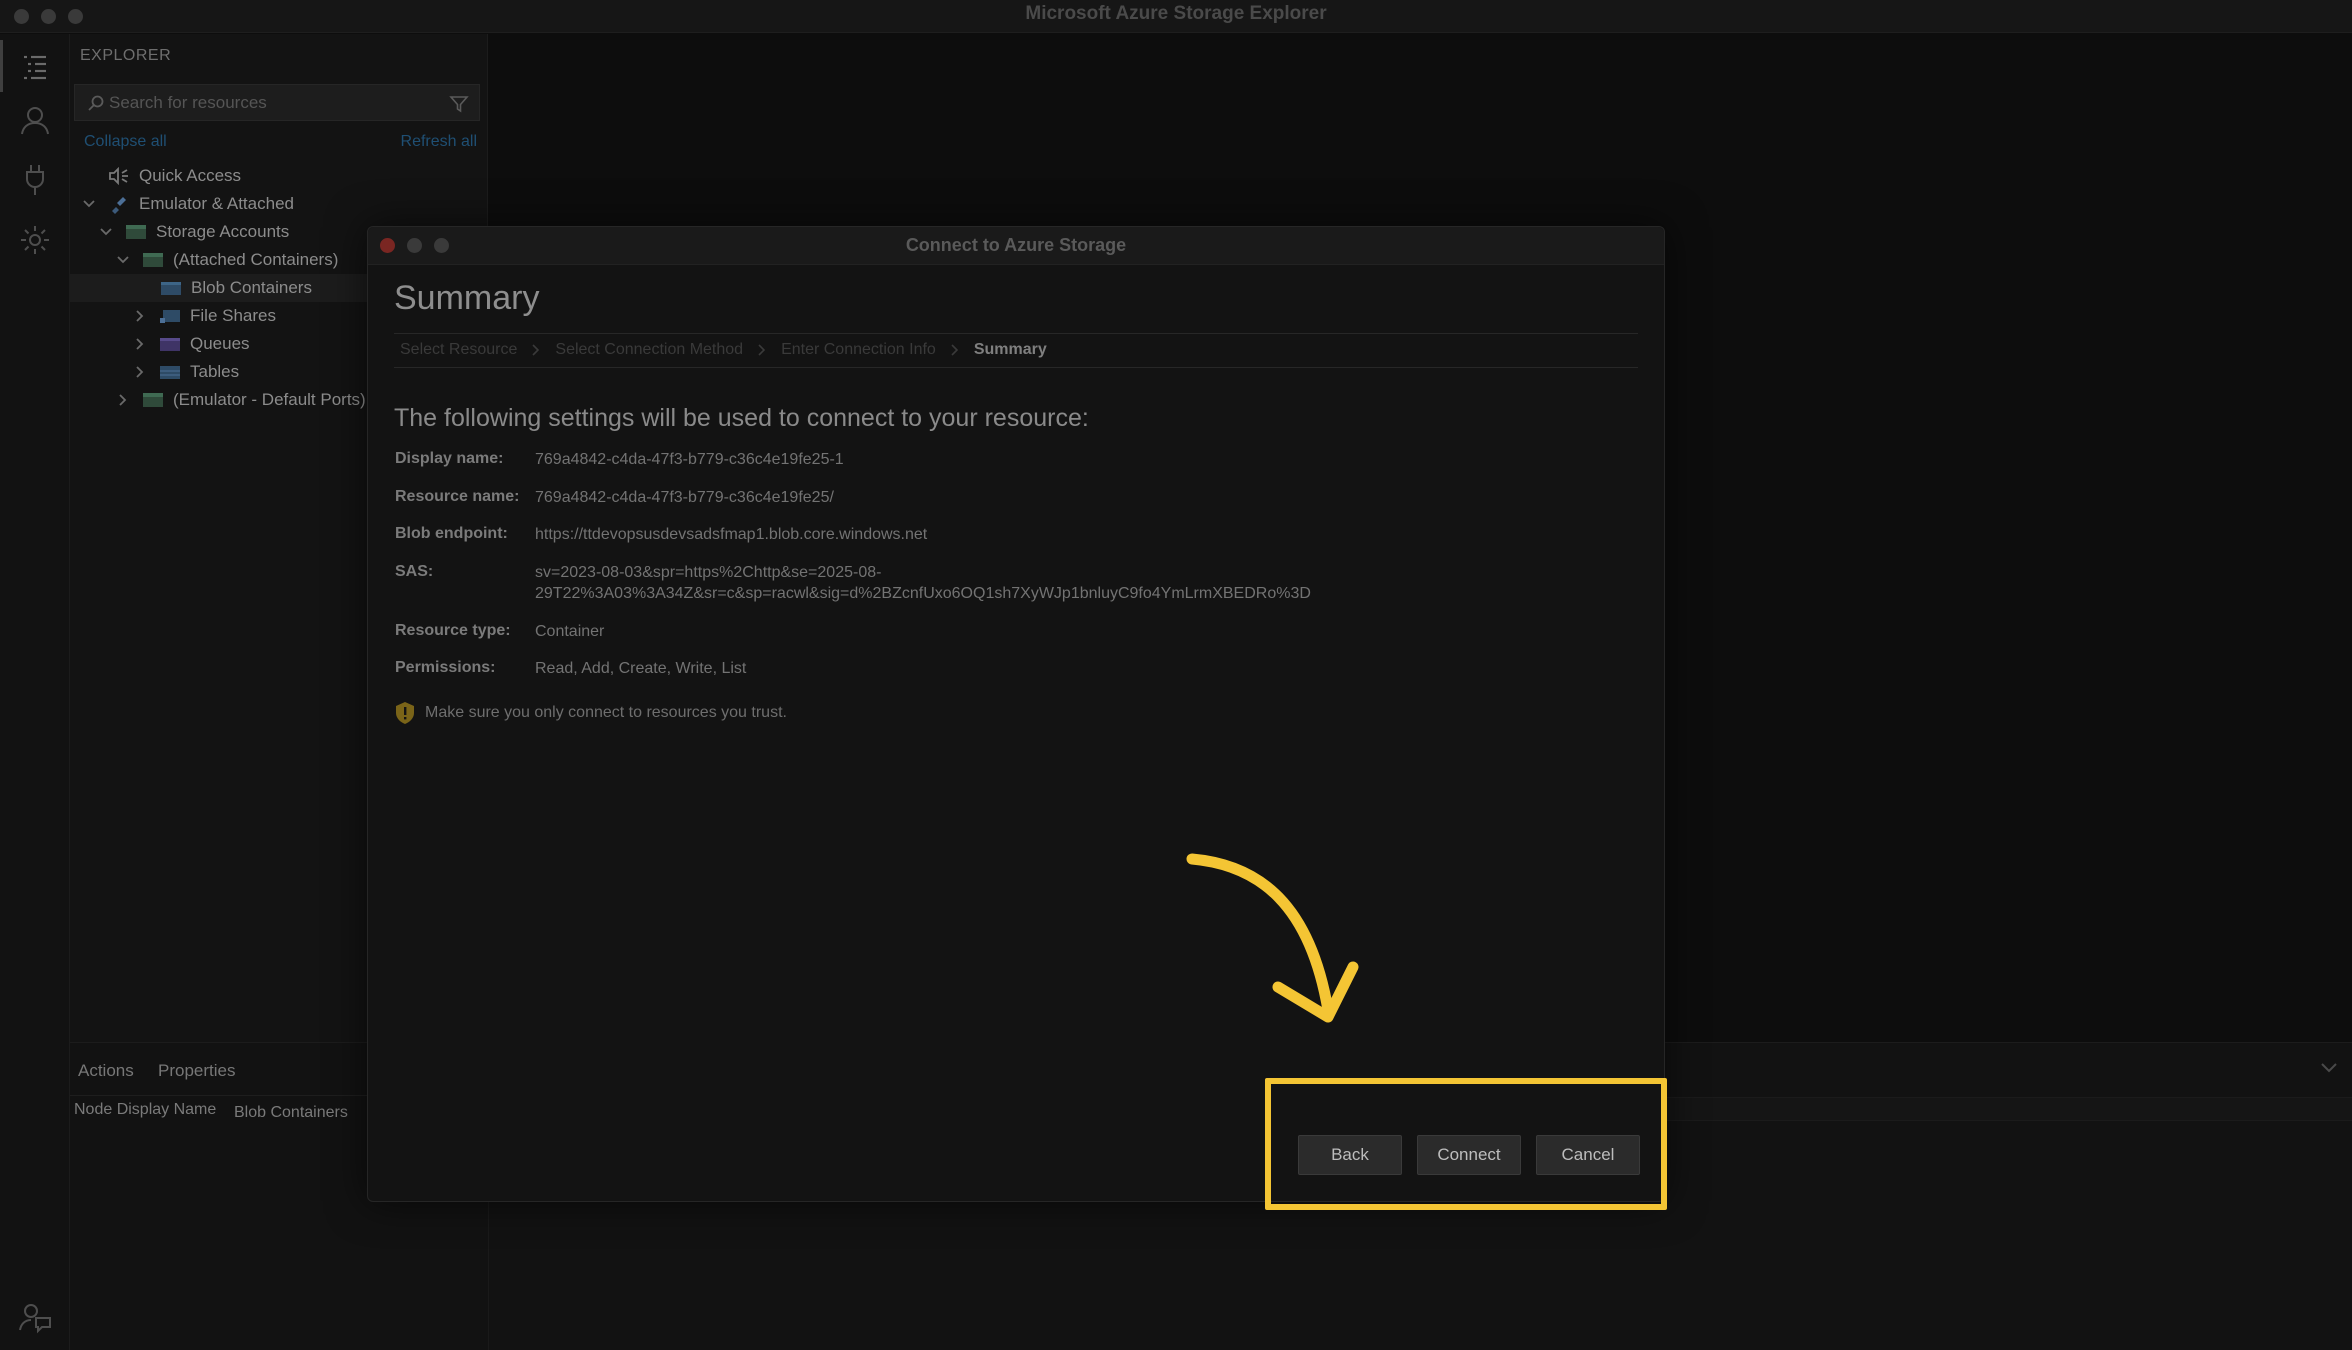 This screenshot has width=2352, height=1350. Describe the element at coordinates (190, 175) in the screenshot. I see `tree-item-label: Quick Access` at that location.